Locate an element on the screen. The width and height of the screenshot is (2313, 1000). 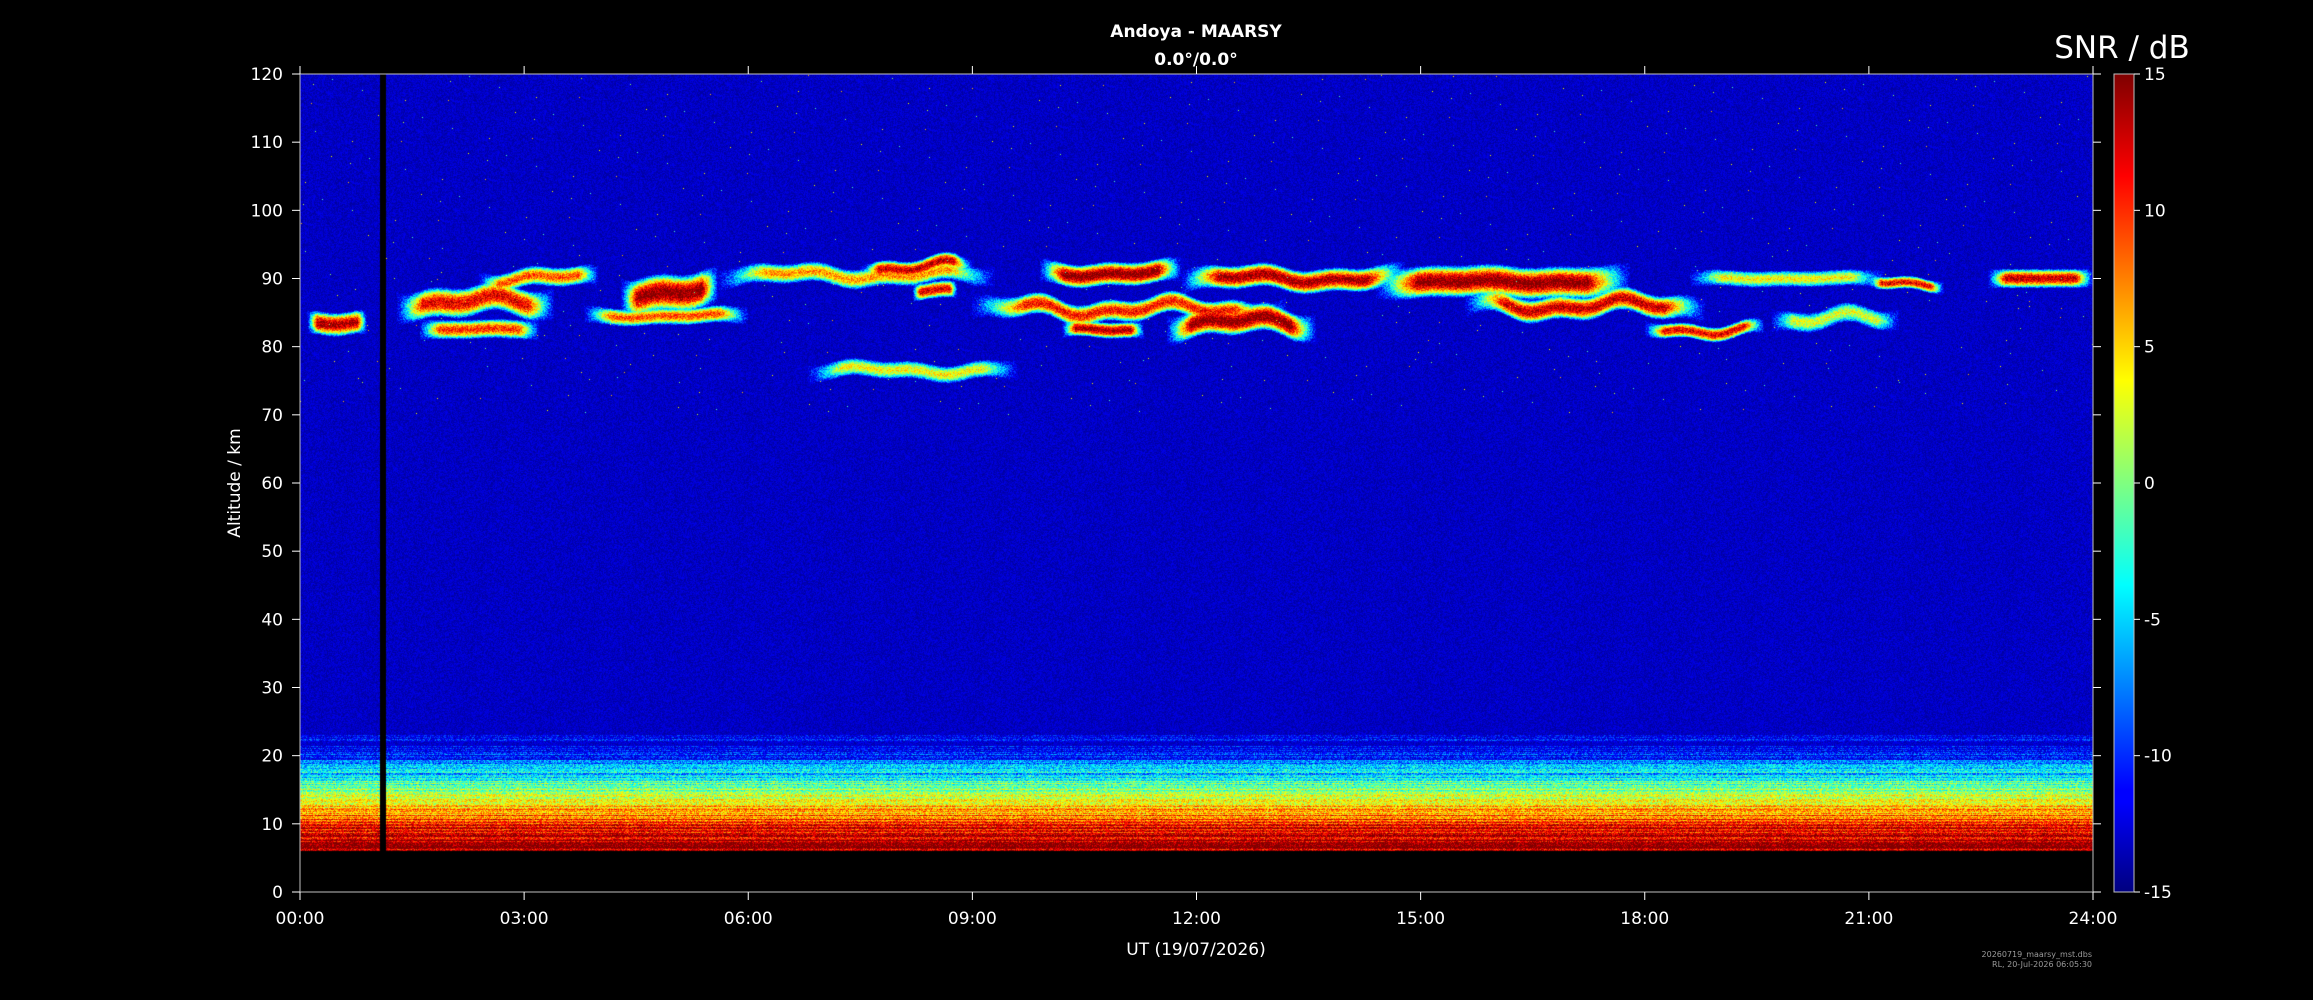
y-tick-label: 80 is located at coordinates (272, 348).